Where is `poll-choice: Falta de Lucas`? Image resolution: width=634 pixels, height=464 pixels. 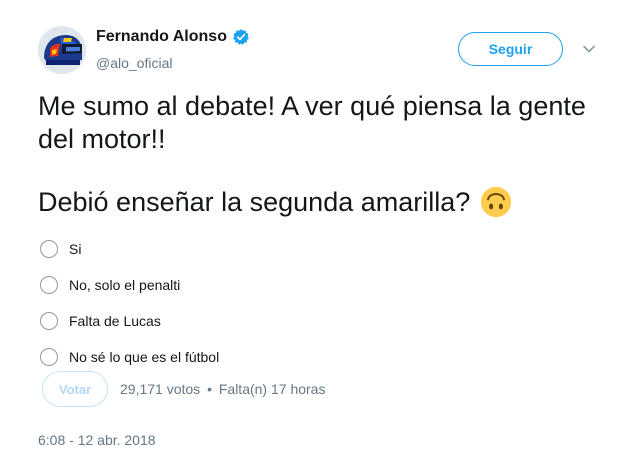
poll-choice: Falta de Lucas is located at coordinates (240, 321).